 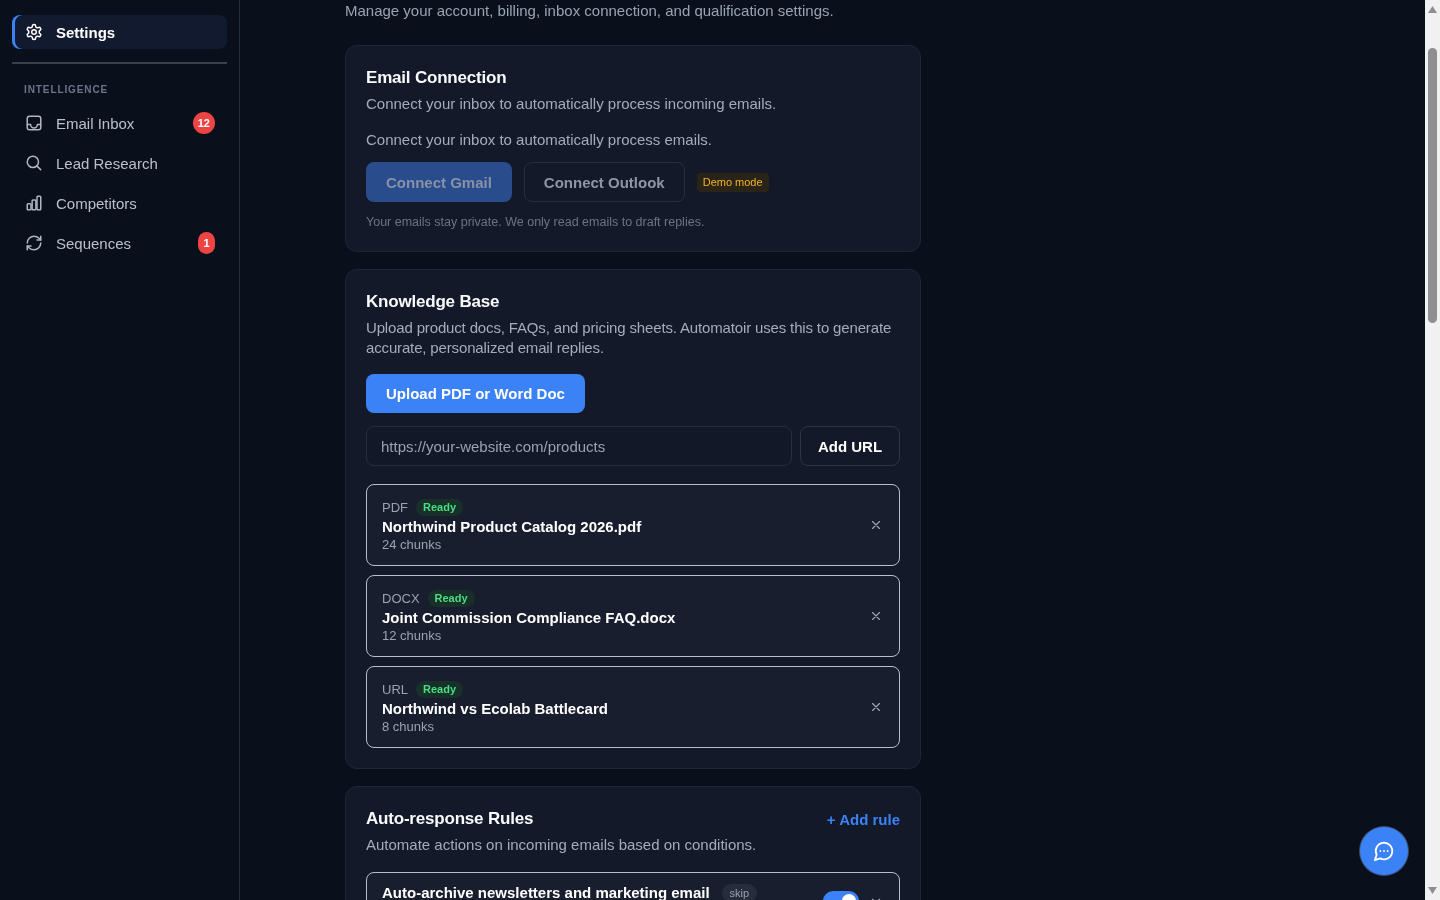 I want to click on card-description: Connect your inbox to automatically process incoming emails., so click(x=572, y=104).